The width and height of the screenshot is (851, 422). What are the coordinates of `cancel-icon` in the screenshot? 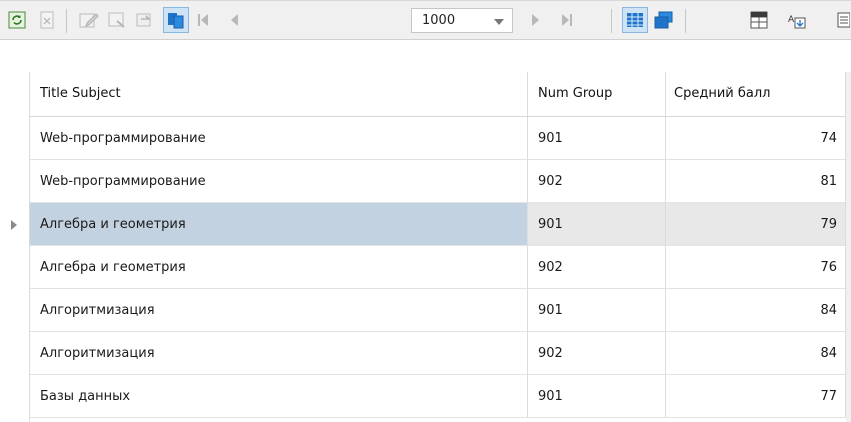 It's located at (47, 20).